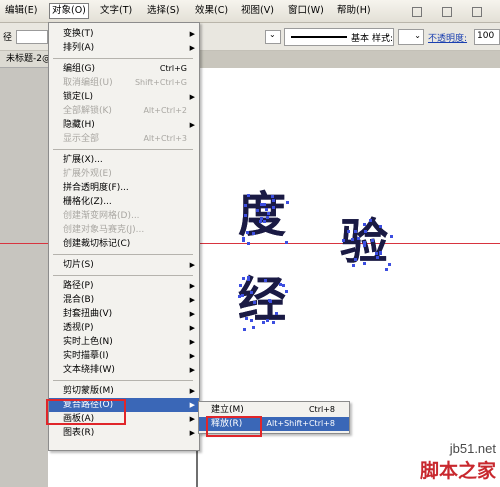 This screenshot has width=500, height=487. I want to click on menu-item: 剪切蒙版(M) ▶, so click(124, 391).